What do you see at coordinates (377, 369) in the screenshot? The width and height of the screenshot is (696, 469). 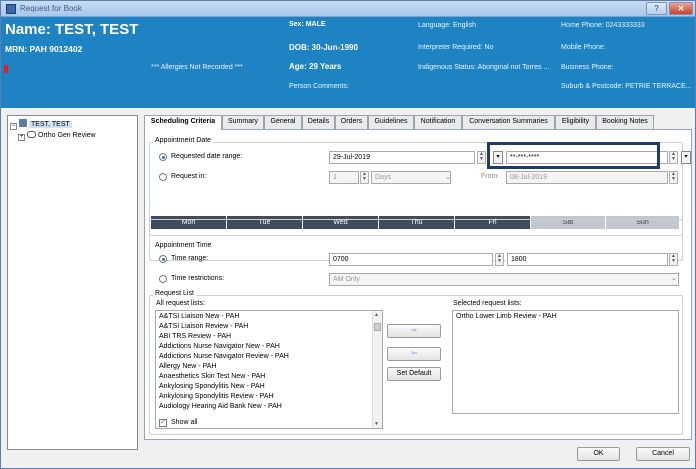 I see `list-scrollbar: ▲ ▼` at bounding box center [377, 369].